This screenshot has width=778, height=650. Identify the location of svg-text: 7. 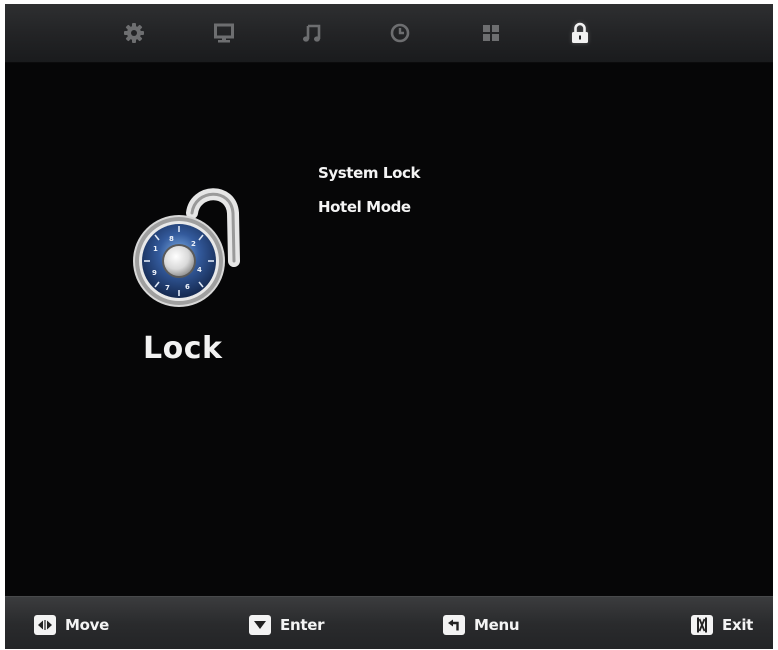
(167, 288).